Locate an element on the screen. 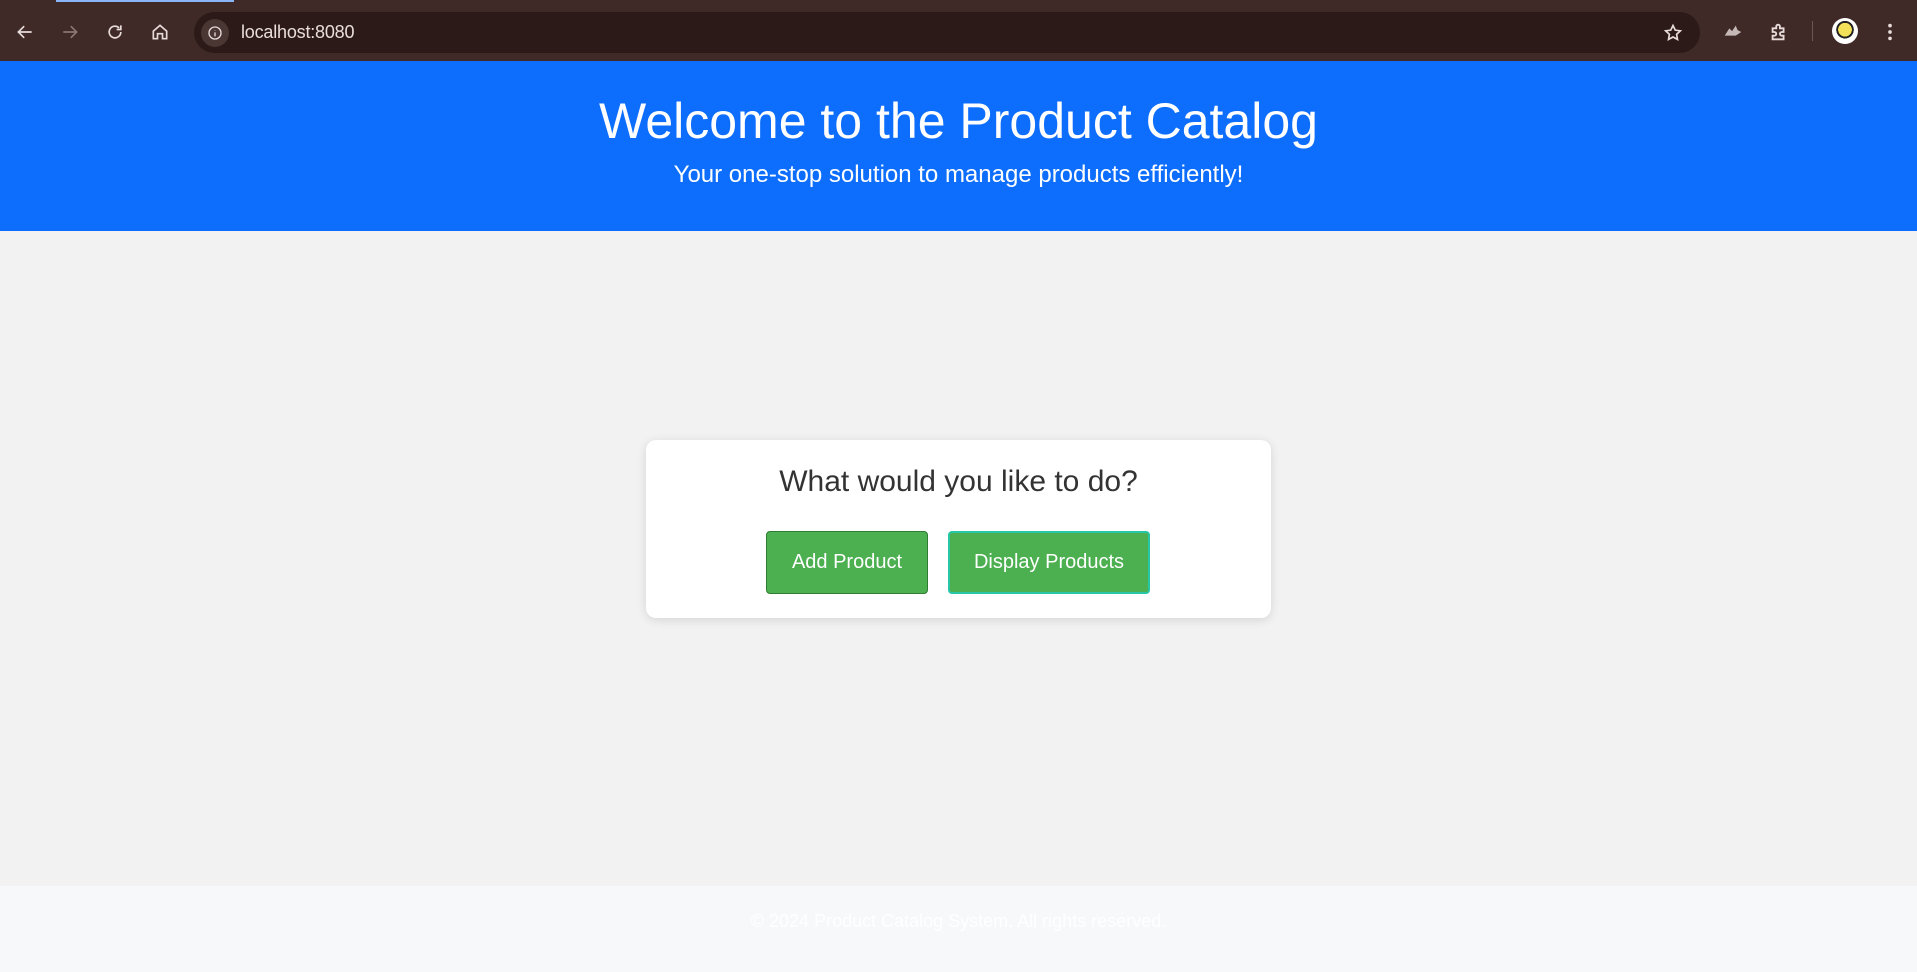 This screenshot has width=1917, height=972. wolf-extension-icon is located at coordinates (1733, 30).